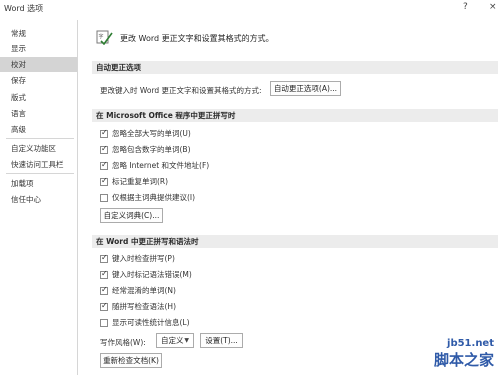 The height and width of the screenshot is (375, 500). Describe the element at coordinates (463, 360) in the screenshot. I see `watermark-name: 脚本之家` at that location.